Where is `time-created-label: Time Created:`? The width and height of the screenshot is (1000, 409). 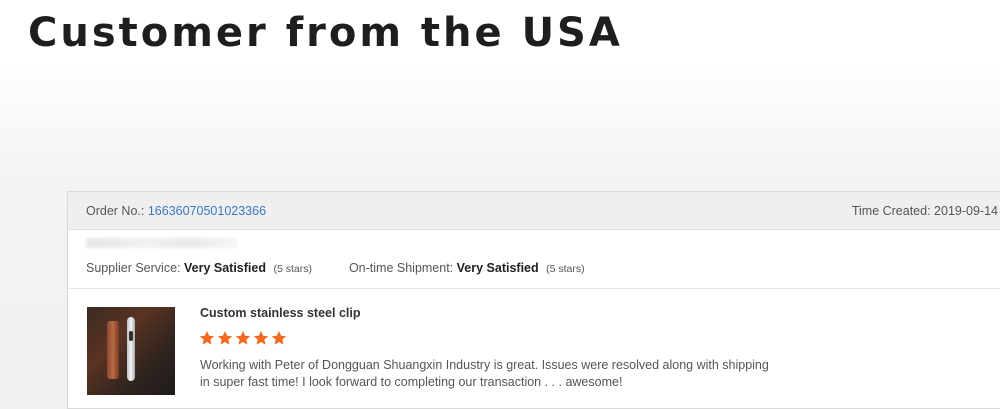 time-created-label: Time Created: is located at coordinates (891, 211).